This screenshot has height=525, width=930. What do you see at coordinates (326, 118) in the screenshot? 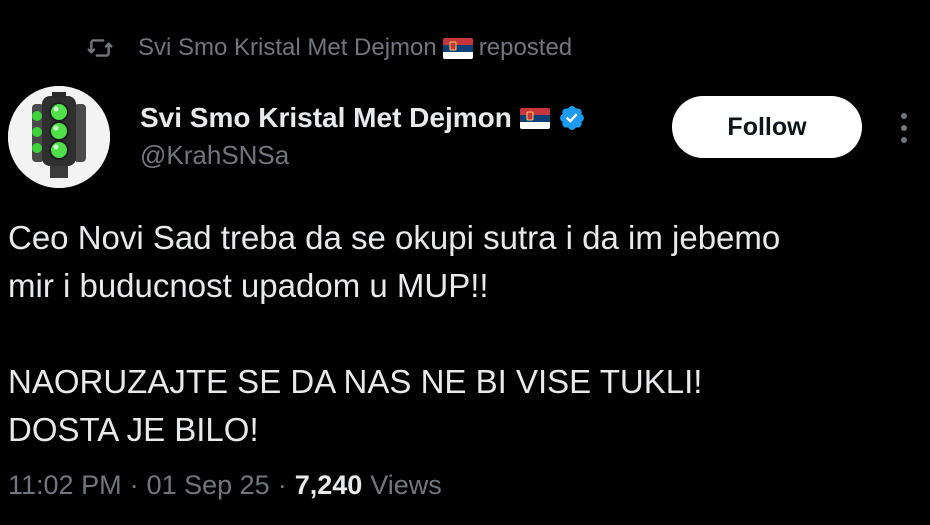
I see `display-name: Svi Smo Kristal Met Dejmon` at bounding box center [326, 118].